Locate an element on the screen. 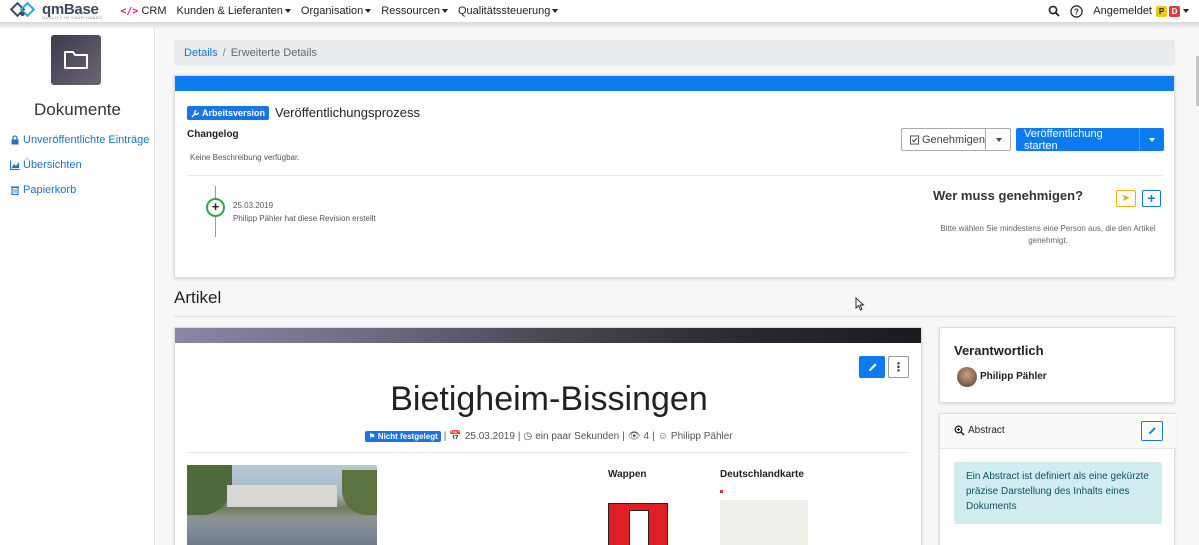 The width and height of the screenshot is (1199, 545). more-options-button: ⋮ is located at coordinates (898, 367).